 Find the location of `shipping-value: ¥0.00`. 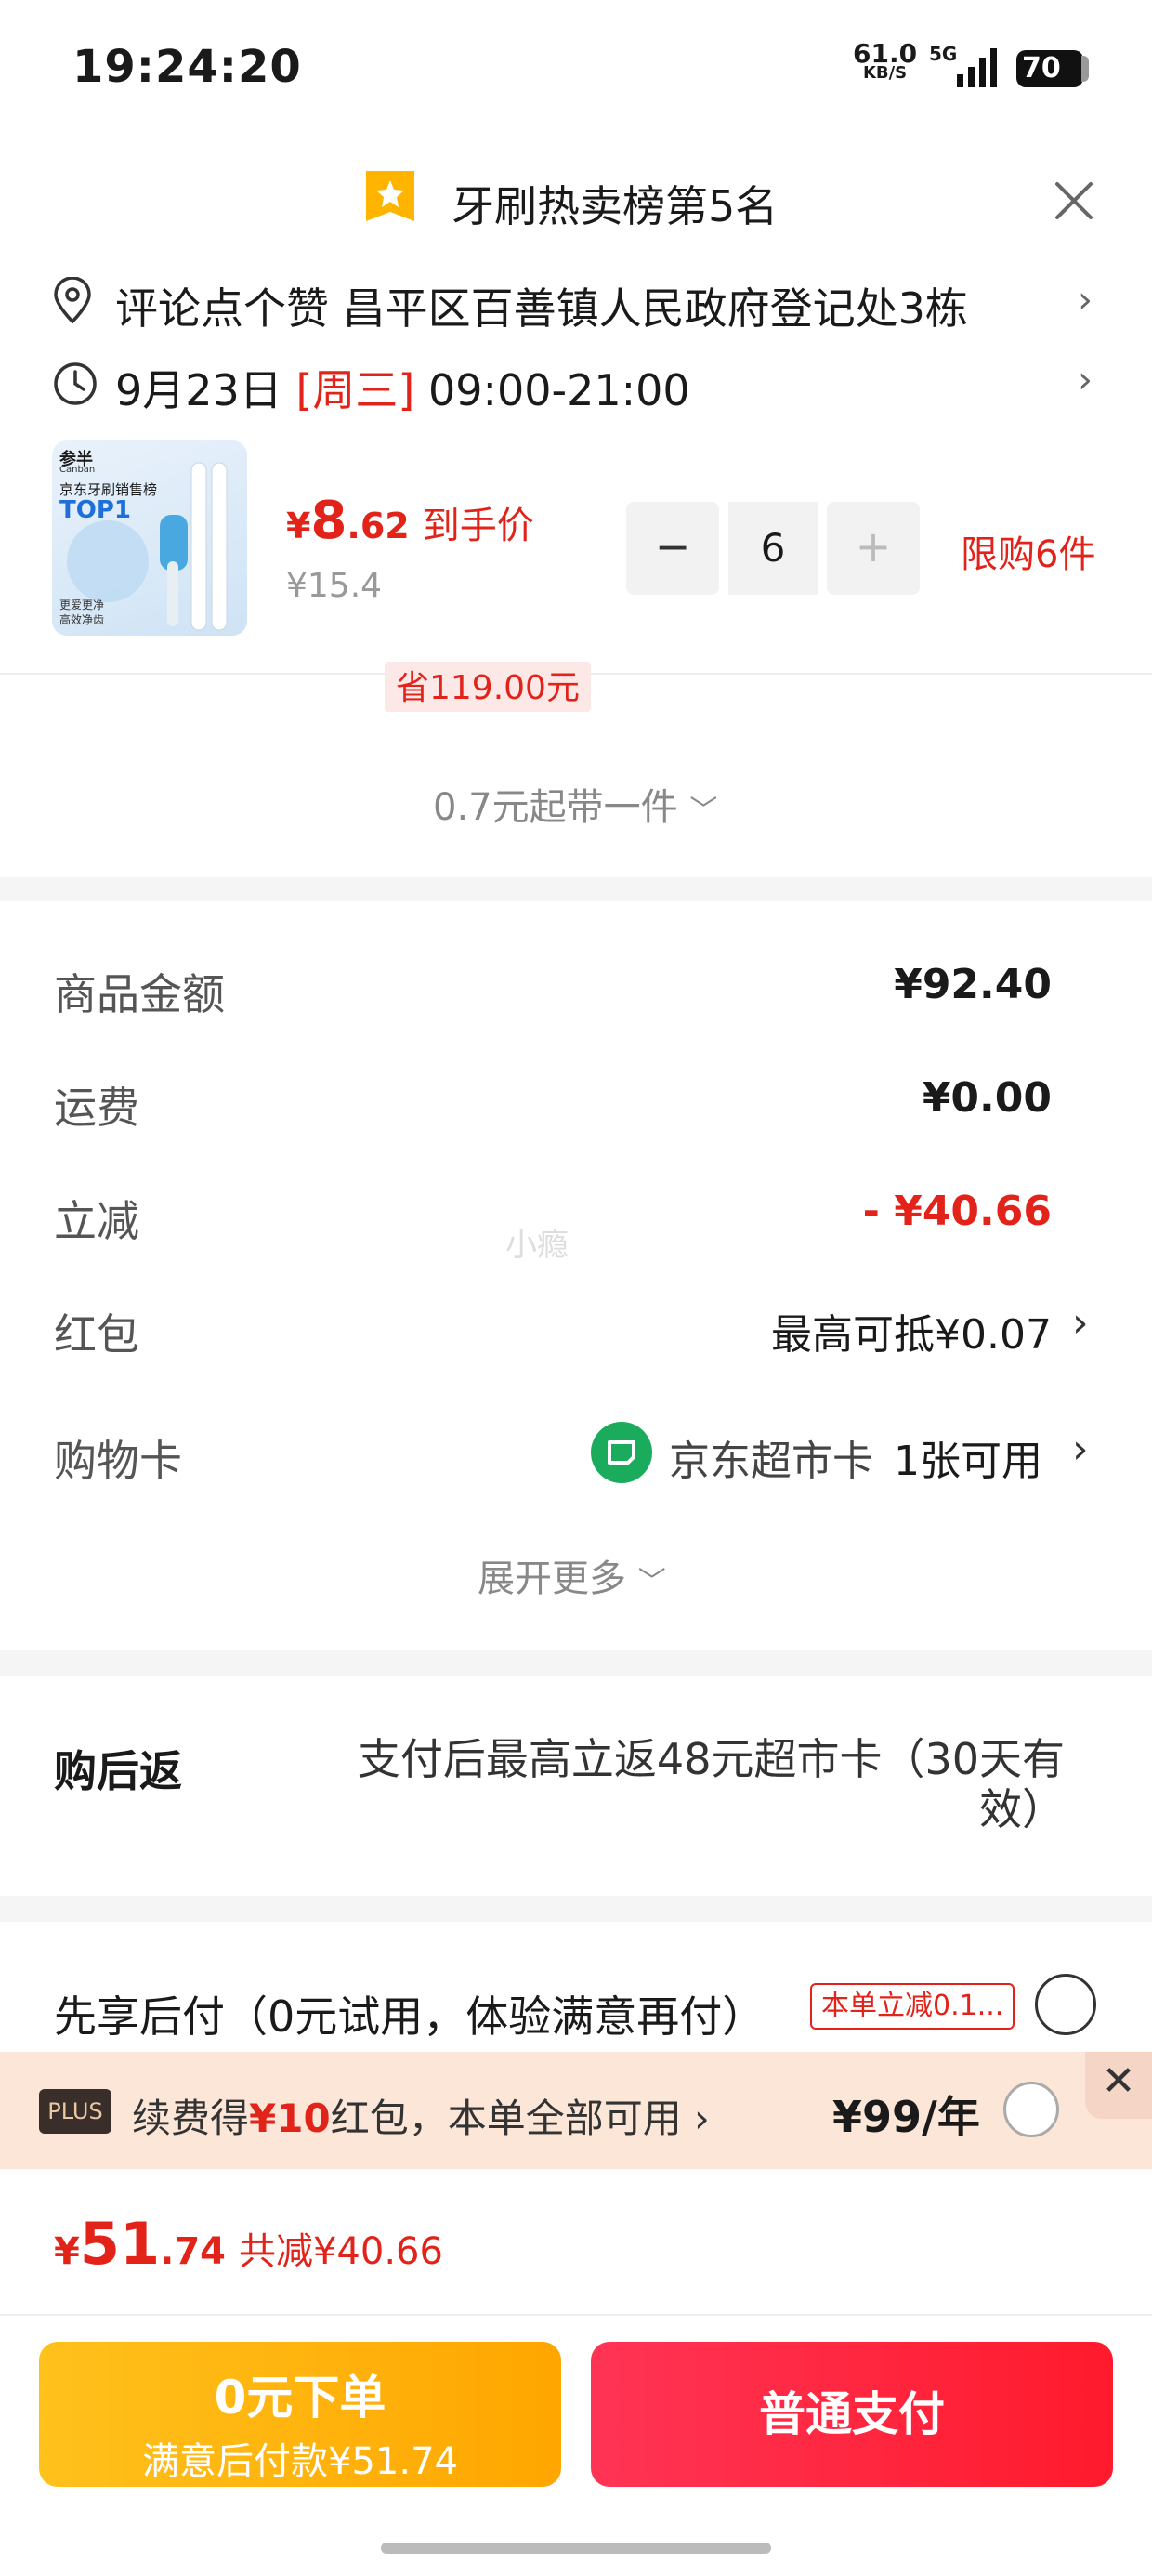

shipping-value: ¥0.00 is located at coordinates (987, 1098).